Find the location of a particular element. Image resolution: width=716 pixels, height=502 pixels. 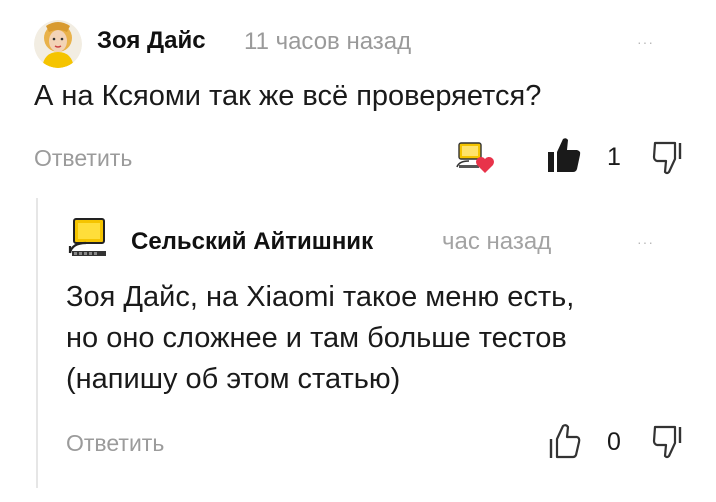

author-heart-icon is located at coordinates (476, 156).